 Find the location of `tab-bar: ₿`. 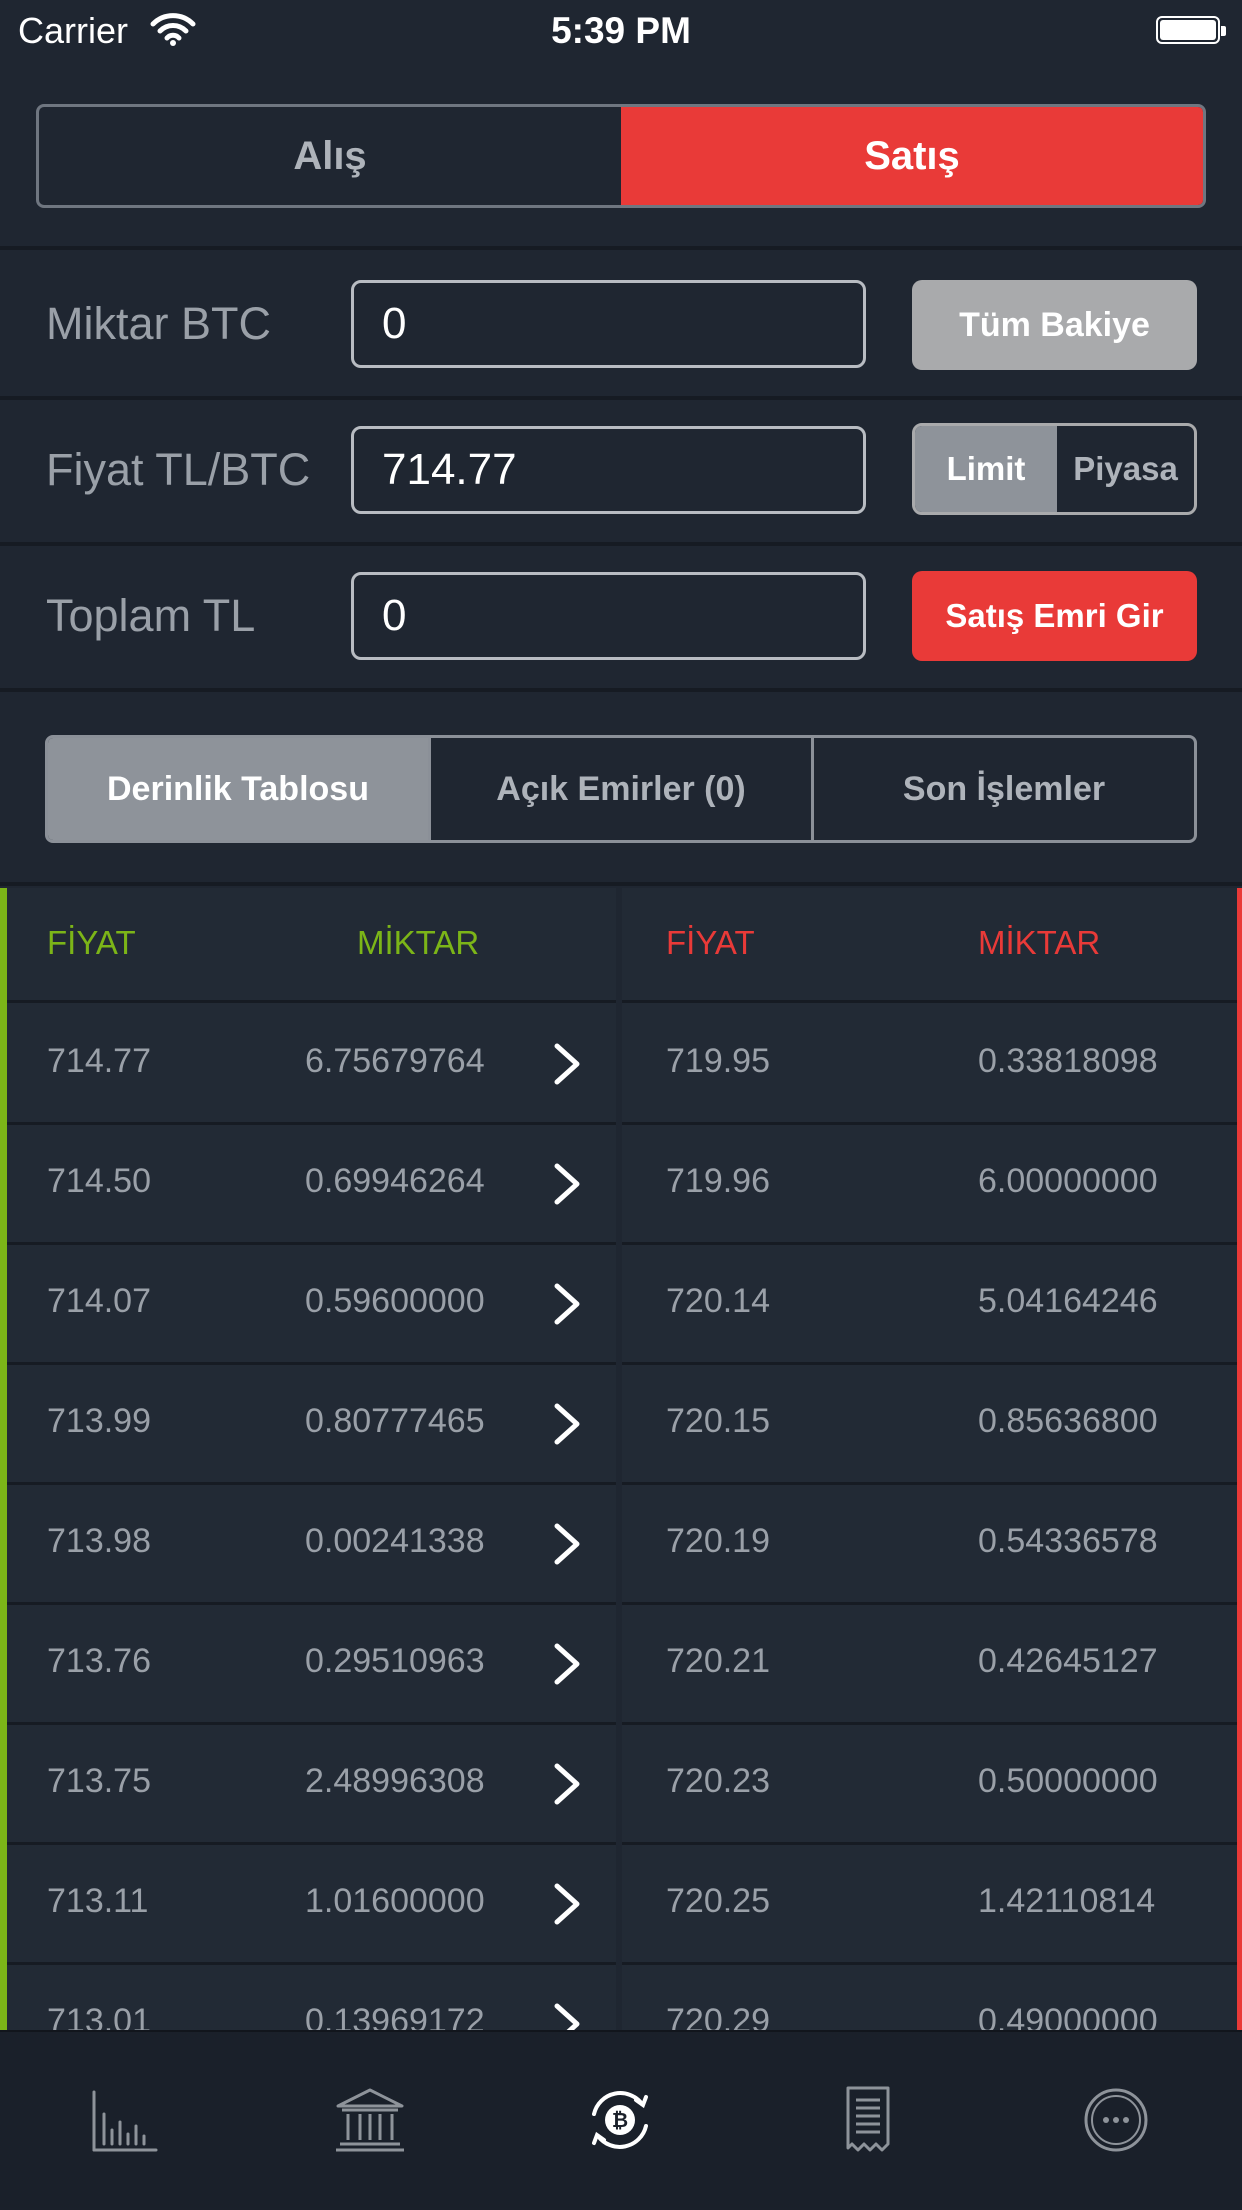

tab-bar: ₿ is located at coordinates (621, 2120).